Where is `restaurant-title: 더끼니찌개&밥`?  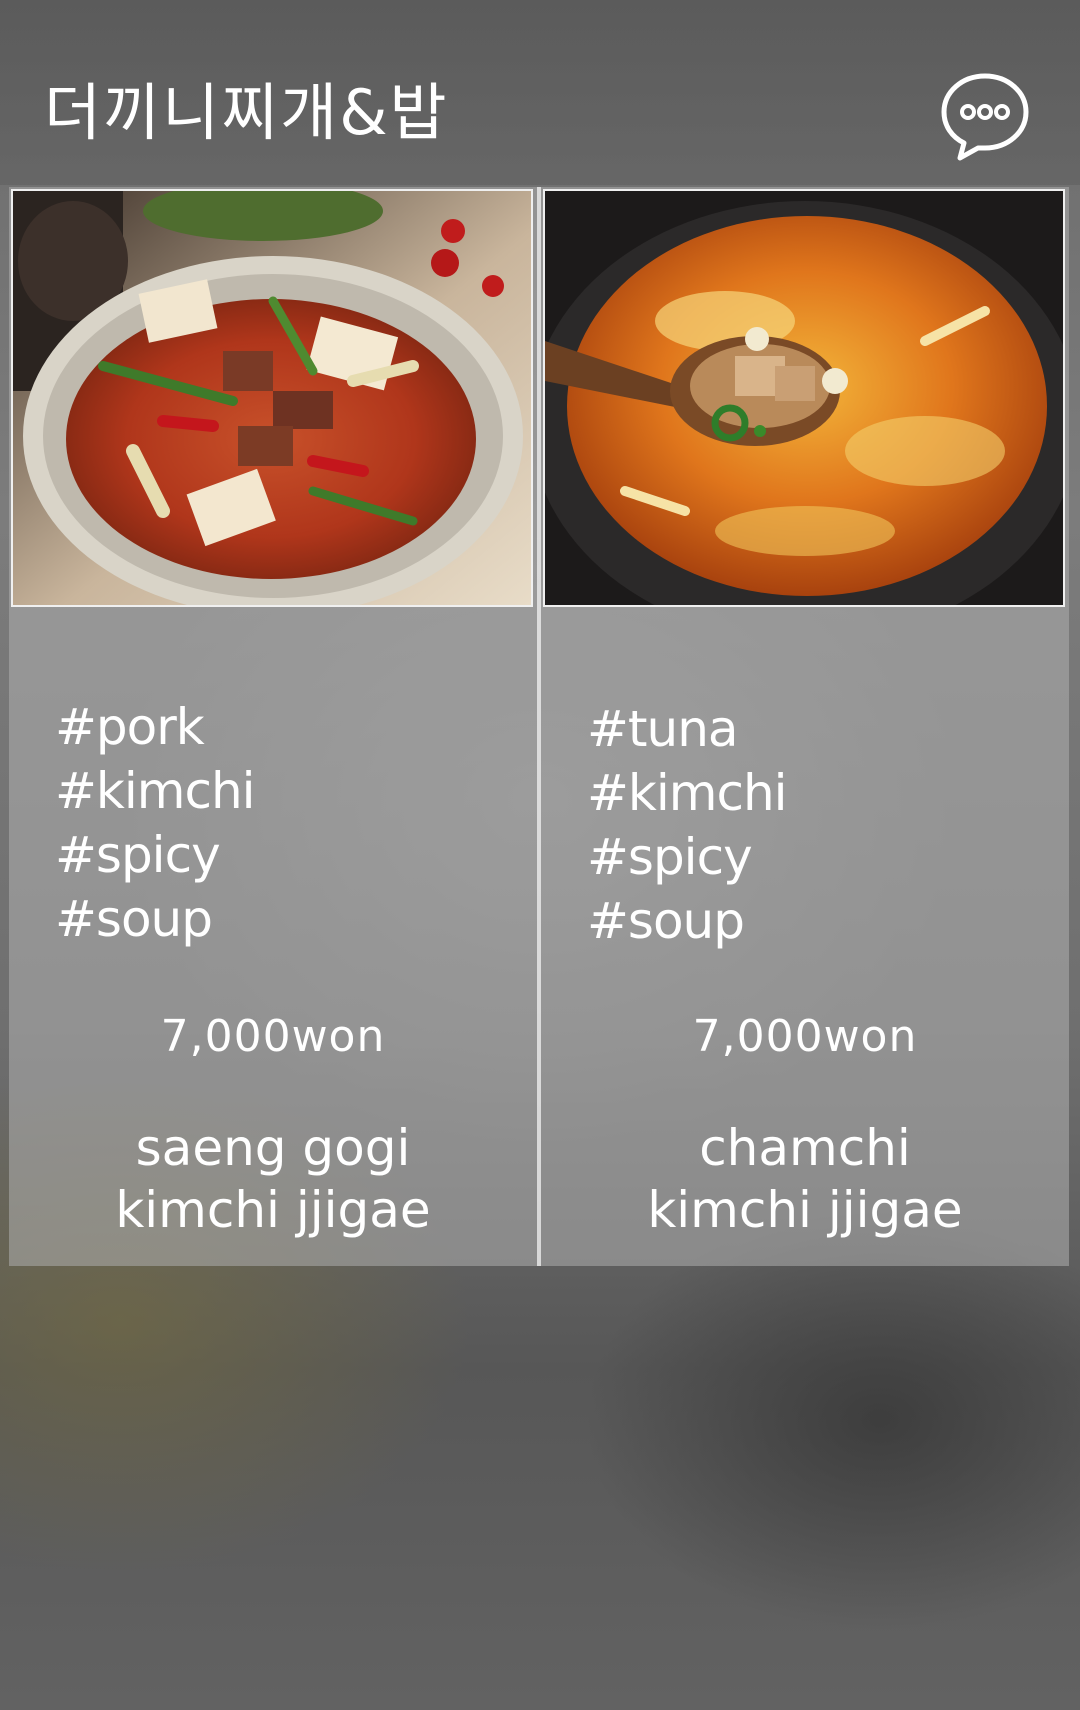 restaurant-title: 더끼니찌개&밥 is located at coordinates (246, 112).